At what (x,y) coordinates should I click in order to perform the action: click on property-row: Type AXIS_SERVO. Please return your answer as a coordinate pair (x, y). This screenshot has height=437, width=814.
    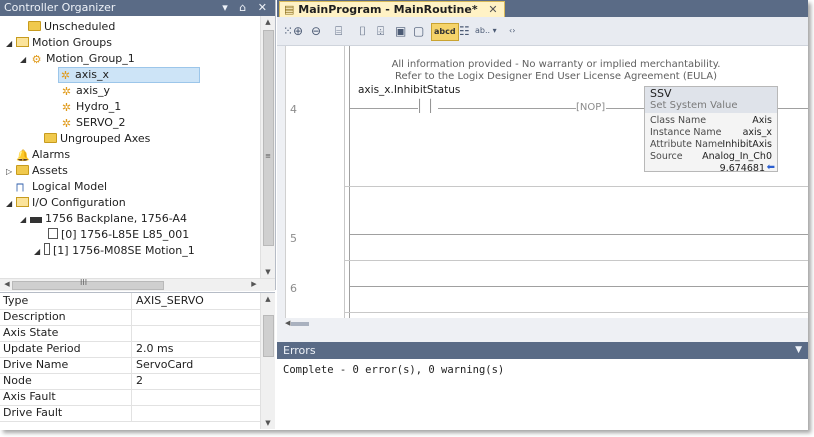
    Looking at the image, I should click on (130, 301).